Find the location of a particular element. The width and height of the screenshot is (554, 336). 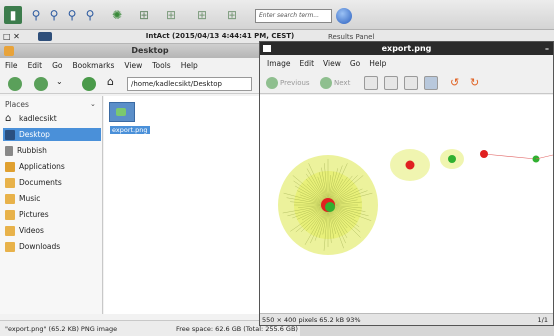

layout-icon: ✺ is located at coordinates (117, 15).